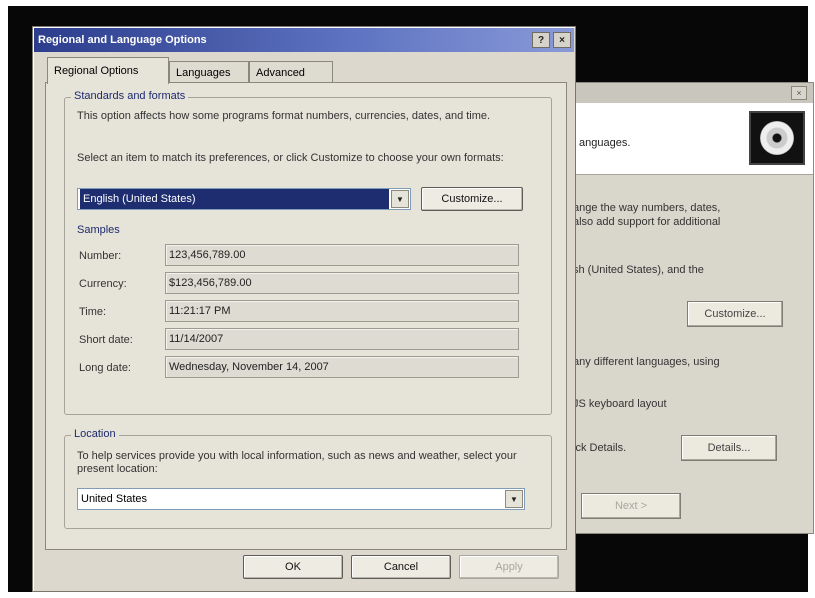 The height and width of the screenshot is (598, 815). Describe the element at coordinates (301, 499) in the screenshot. I see `location-select: United States ▼` at that location.